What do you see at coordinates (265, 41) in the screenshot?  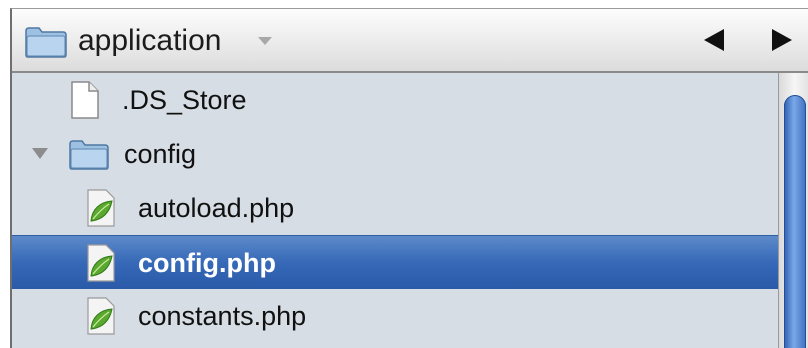 I see `chevron-down-icon` at bounding box center [265, 41].